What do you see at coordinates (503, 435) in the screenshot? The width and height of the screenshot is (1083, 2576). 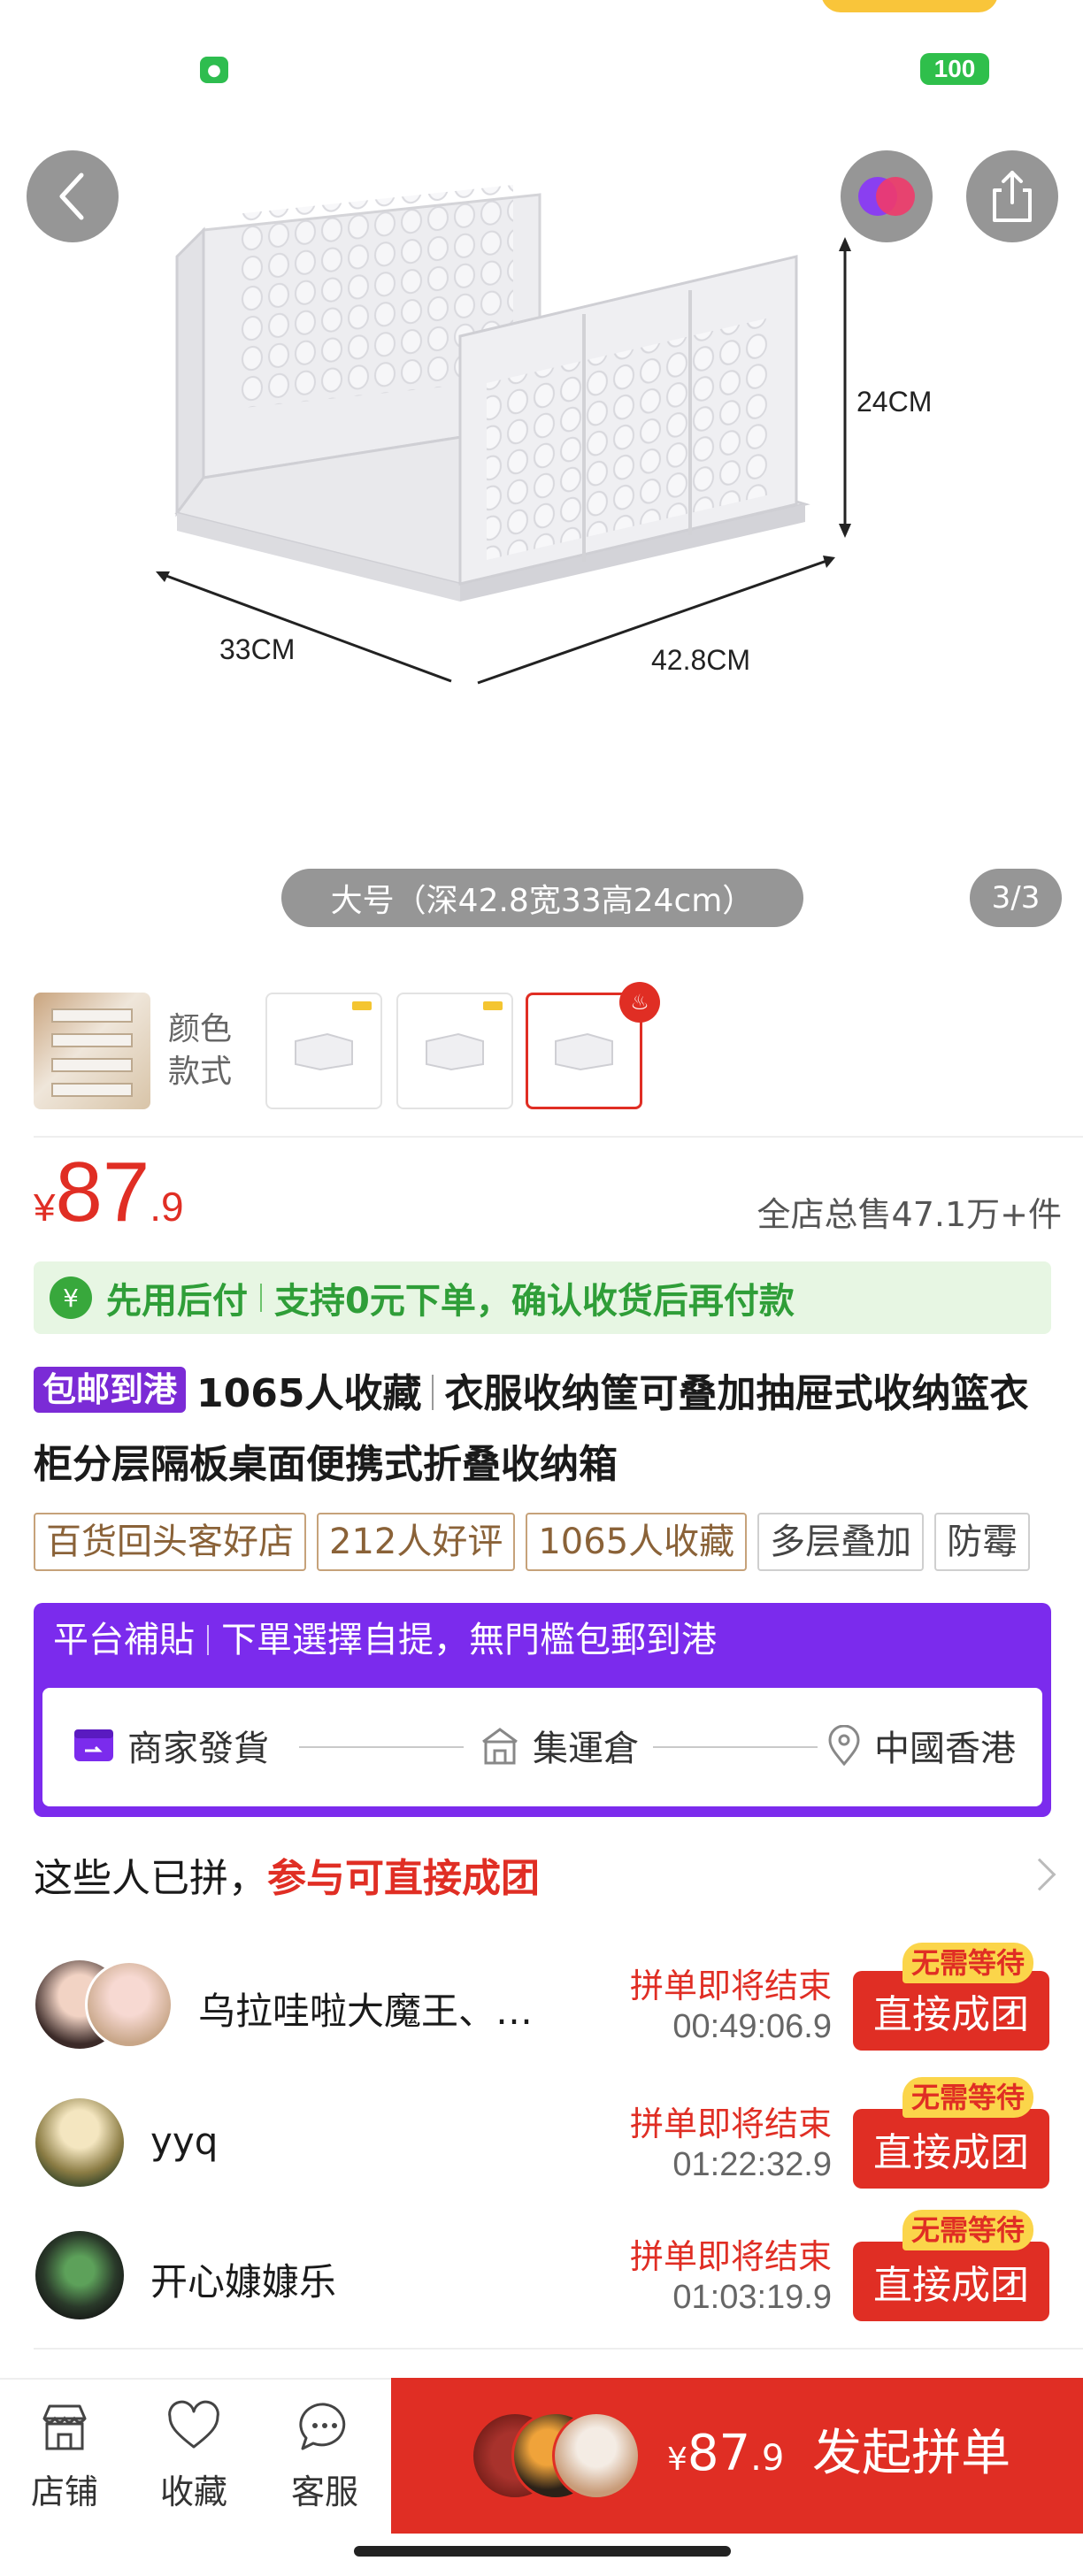 I see `product-image` at bounding box center [503, 435].